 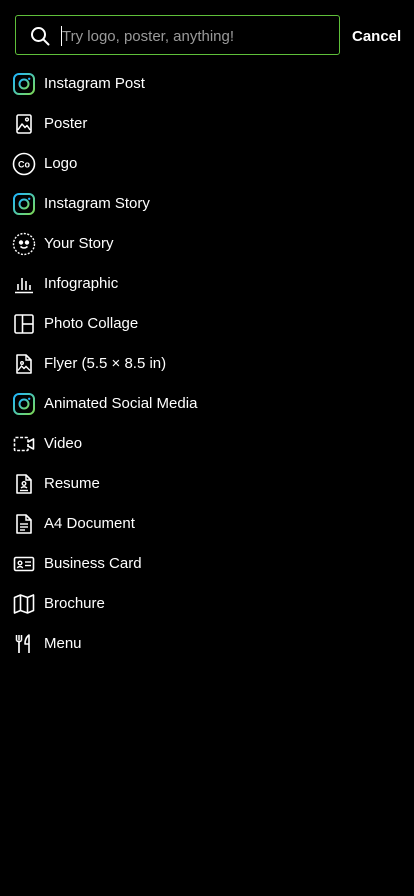 I want to click on list-item-video: Video, so click(x=207, y=444).